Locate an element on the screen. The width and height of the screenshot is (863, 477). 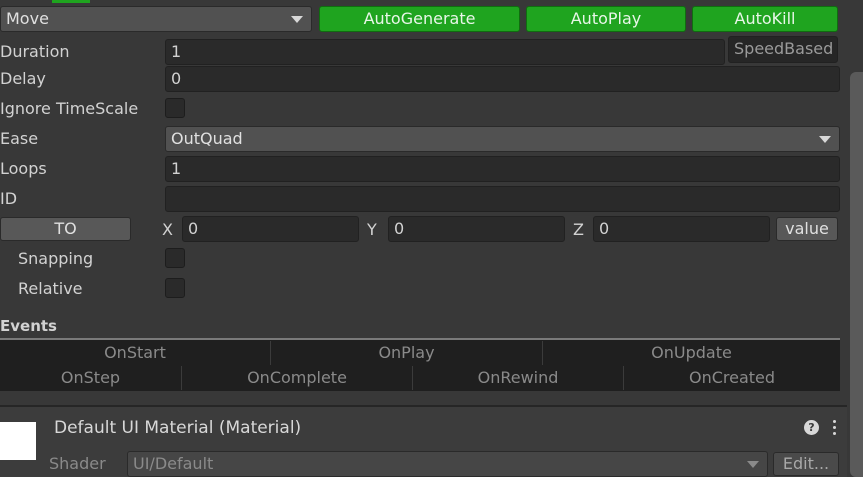
ease-value: OutQuad is located at coordinates (207, 138).